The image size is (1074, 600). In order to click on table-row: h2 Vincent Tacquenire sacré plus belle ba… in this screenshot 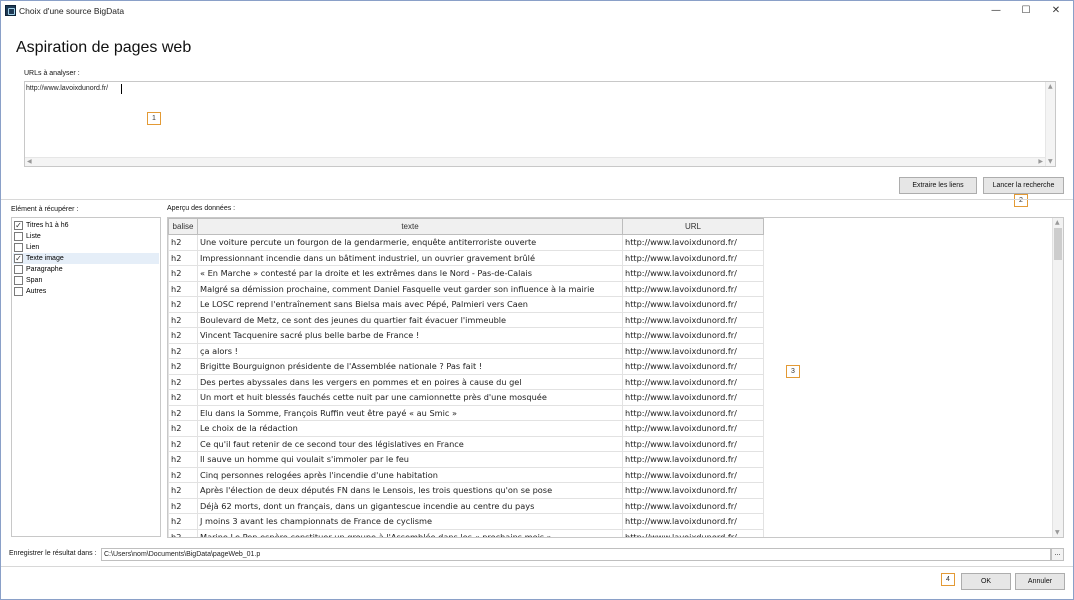, I will do `click(466, 335)`.